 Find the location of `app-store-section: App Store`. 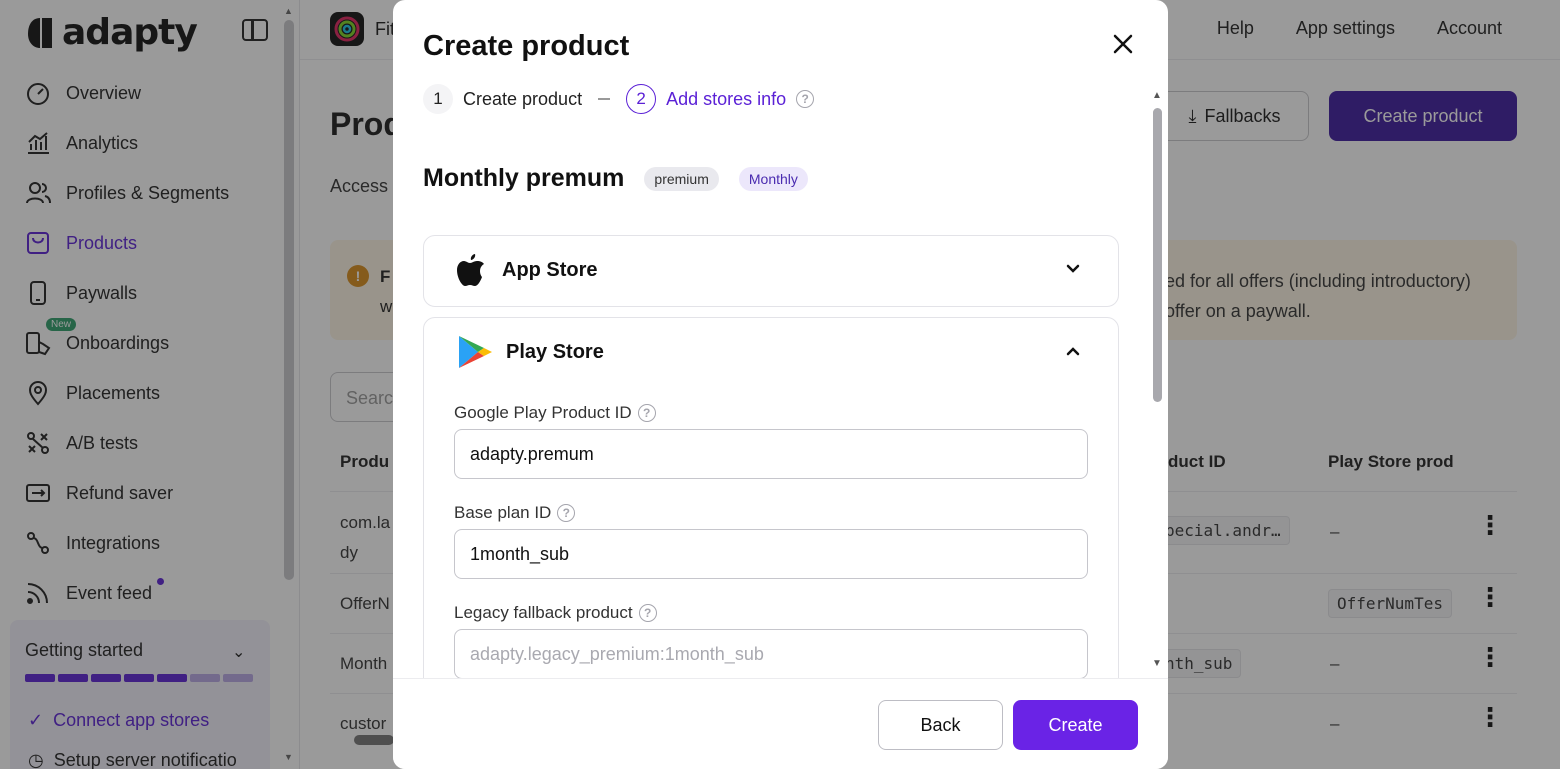

app-store-section: App Store is located at coordinates (771, 271).